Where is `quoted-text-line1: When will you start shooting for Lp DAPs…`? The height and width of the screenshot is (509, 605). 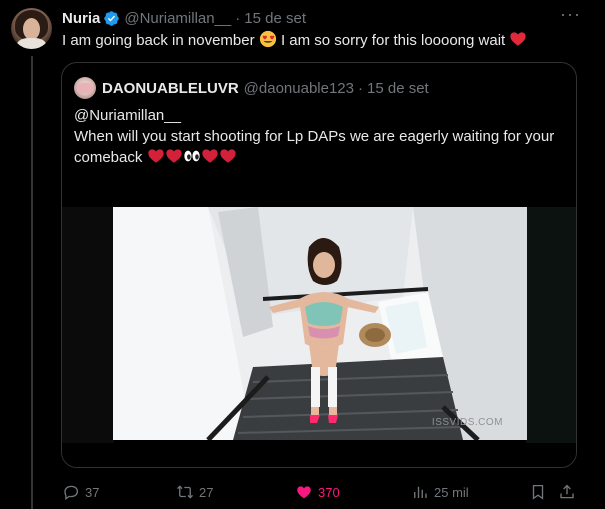 quoted-text-line1: When will you start shooting for Lp DAPs… is located at coordinates (314, 136).